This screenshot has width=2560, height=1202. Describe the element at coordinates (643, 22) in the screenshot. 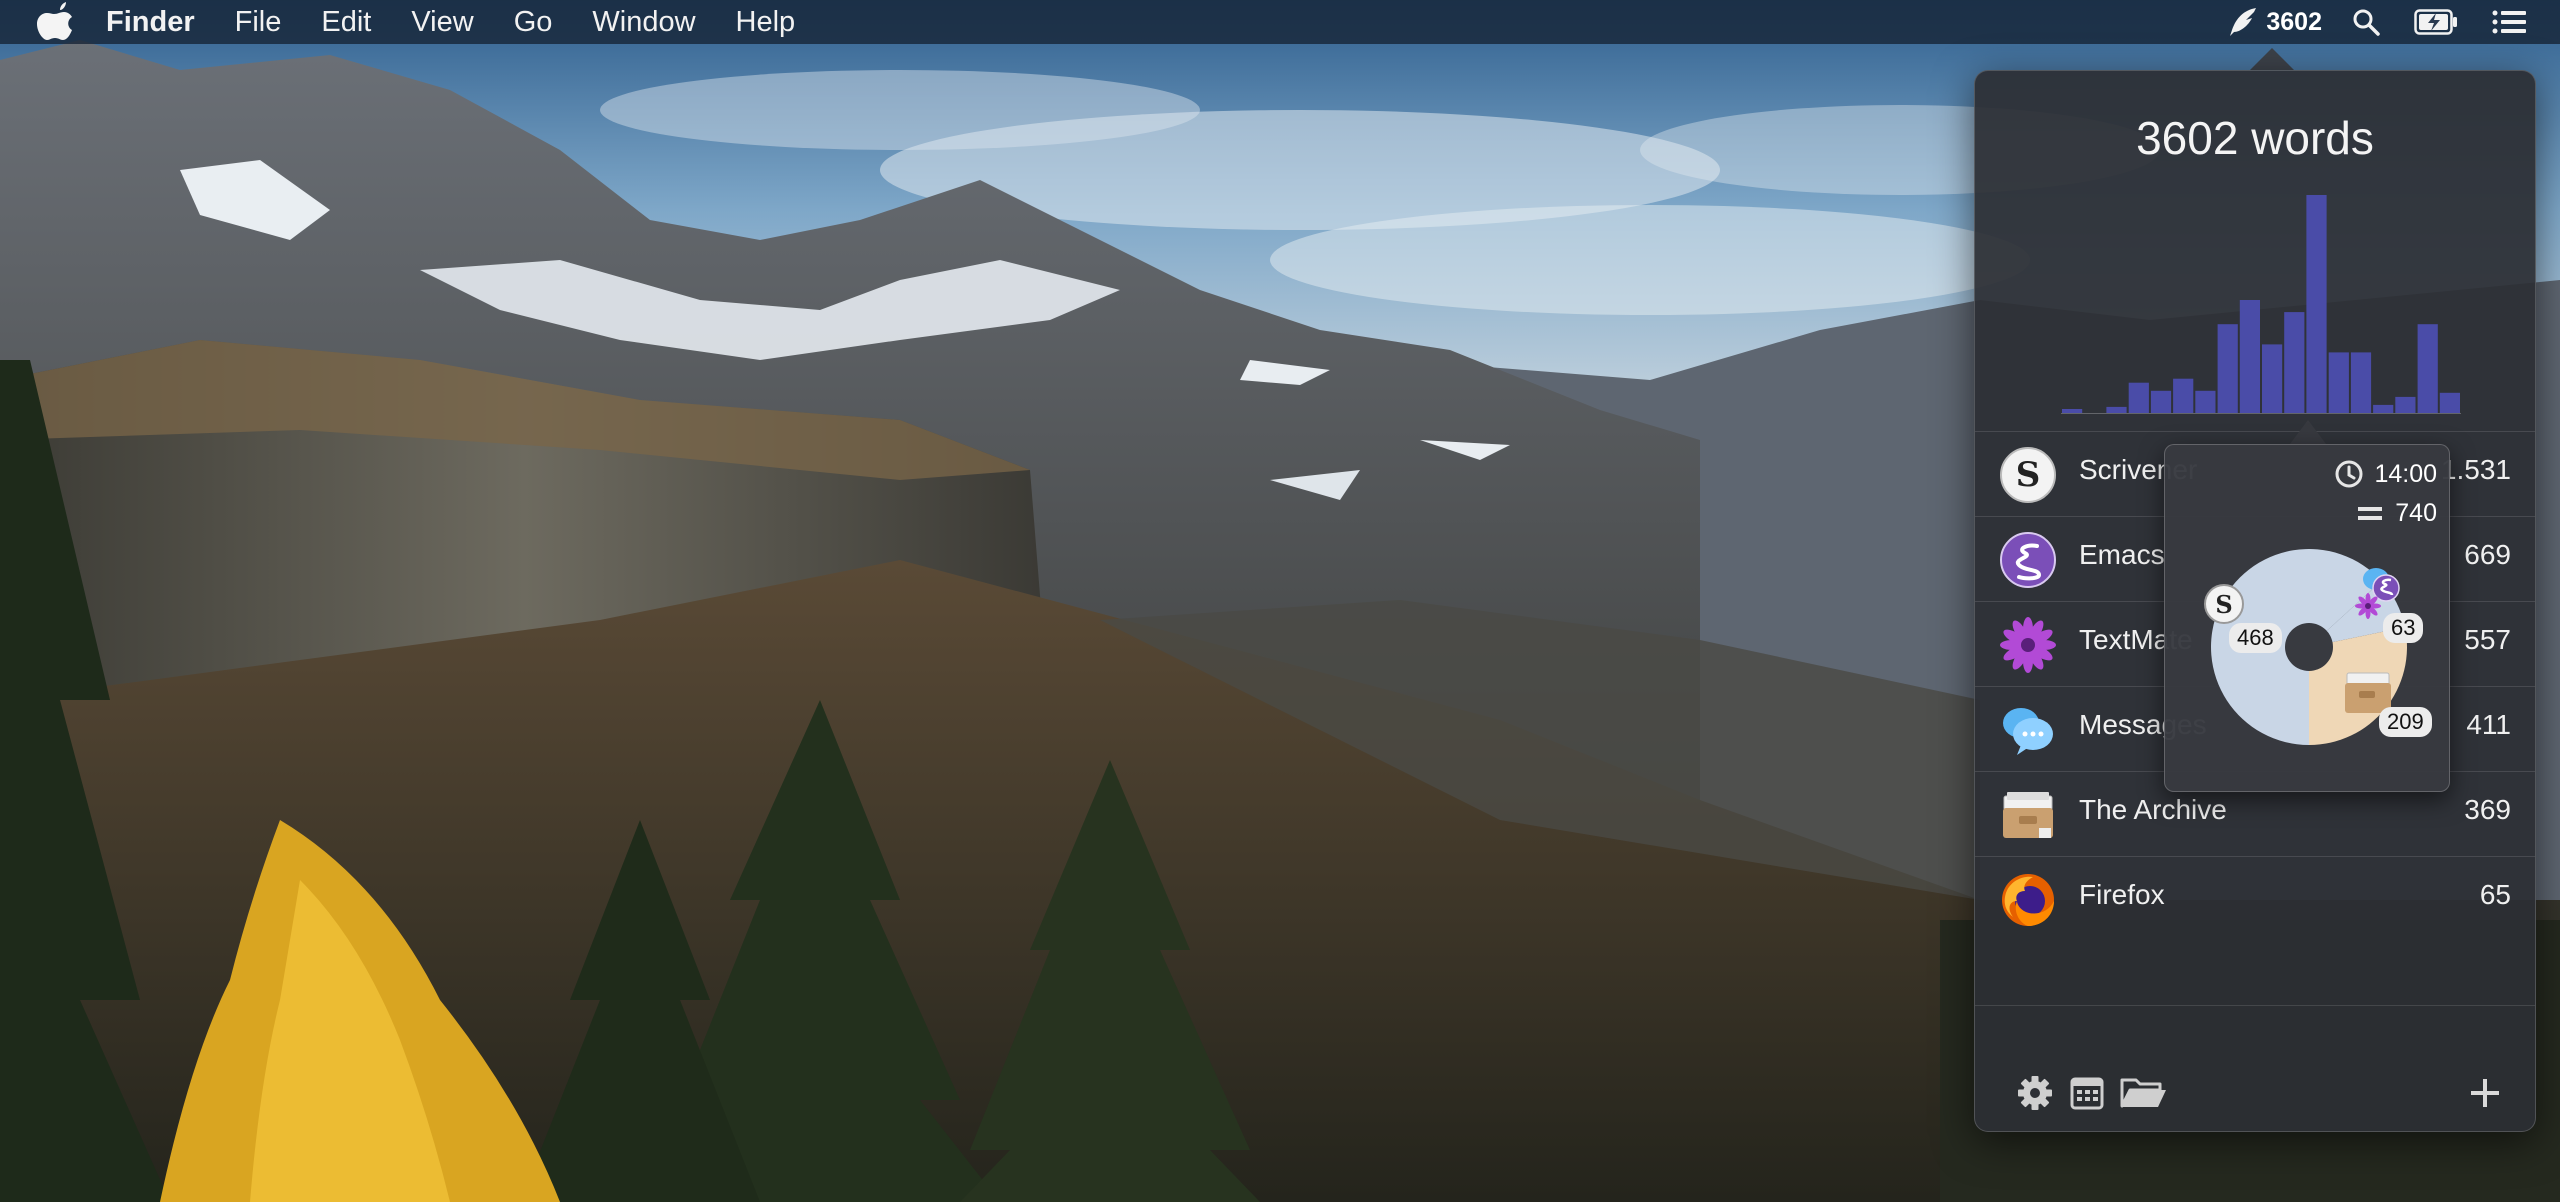

I see `menu-window: Window` at that location.